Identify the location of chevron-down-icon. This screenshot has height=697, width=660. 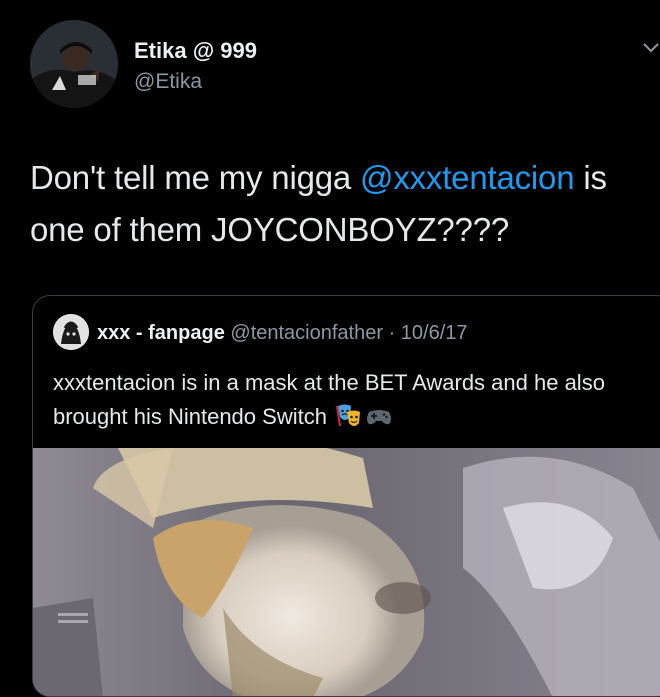
(651, 47).